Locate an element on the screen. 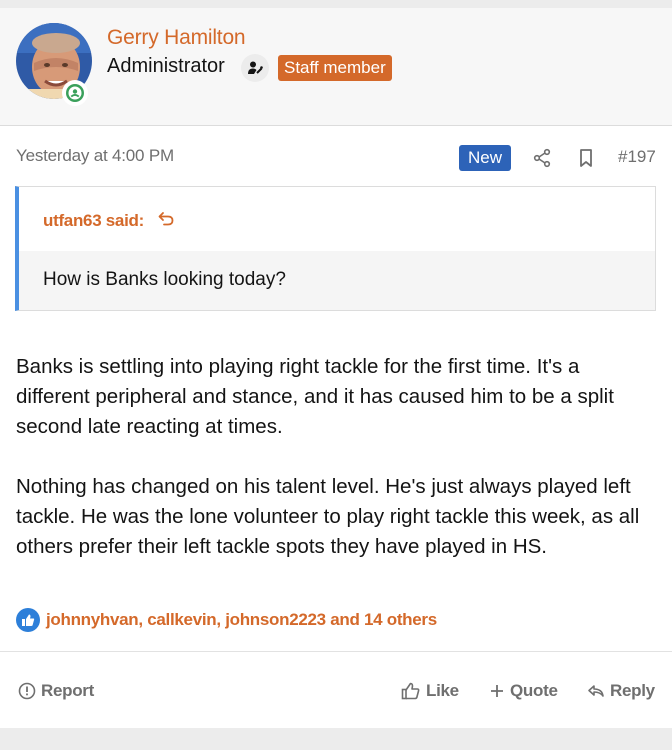  footer-divider is located at coordinates (336, 651).